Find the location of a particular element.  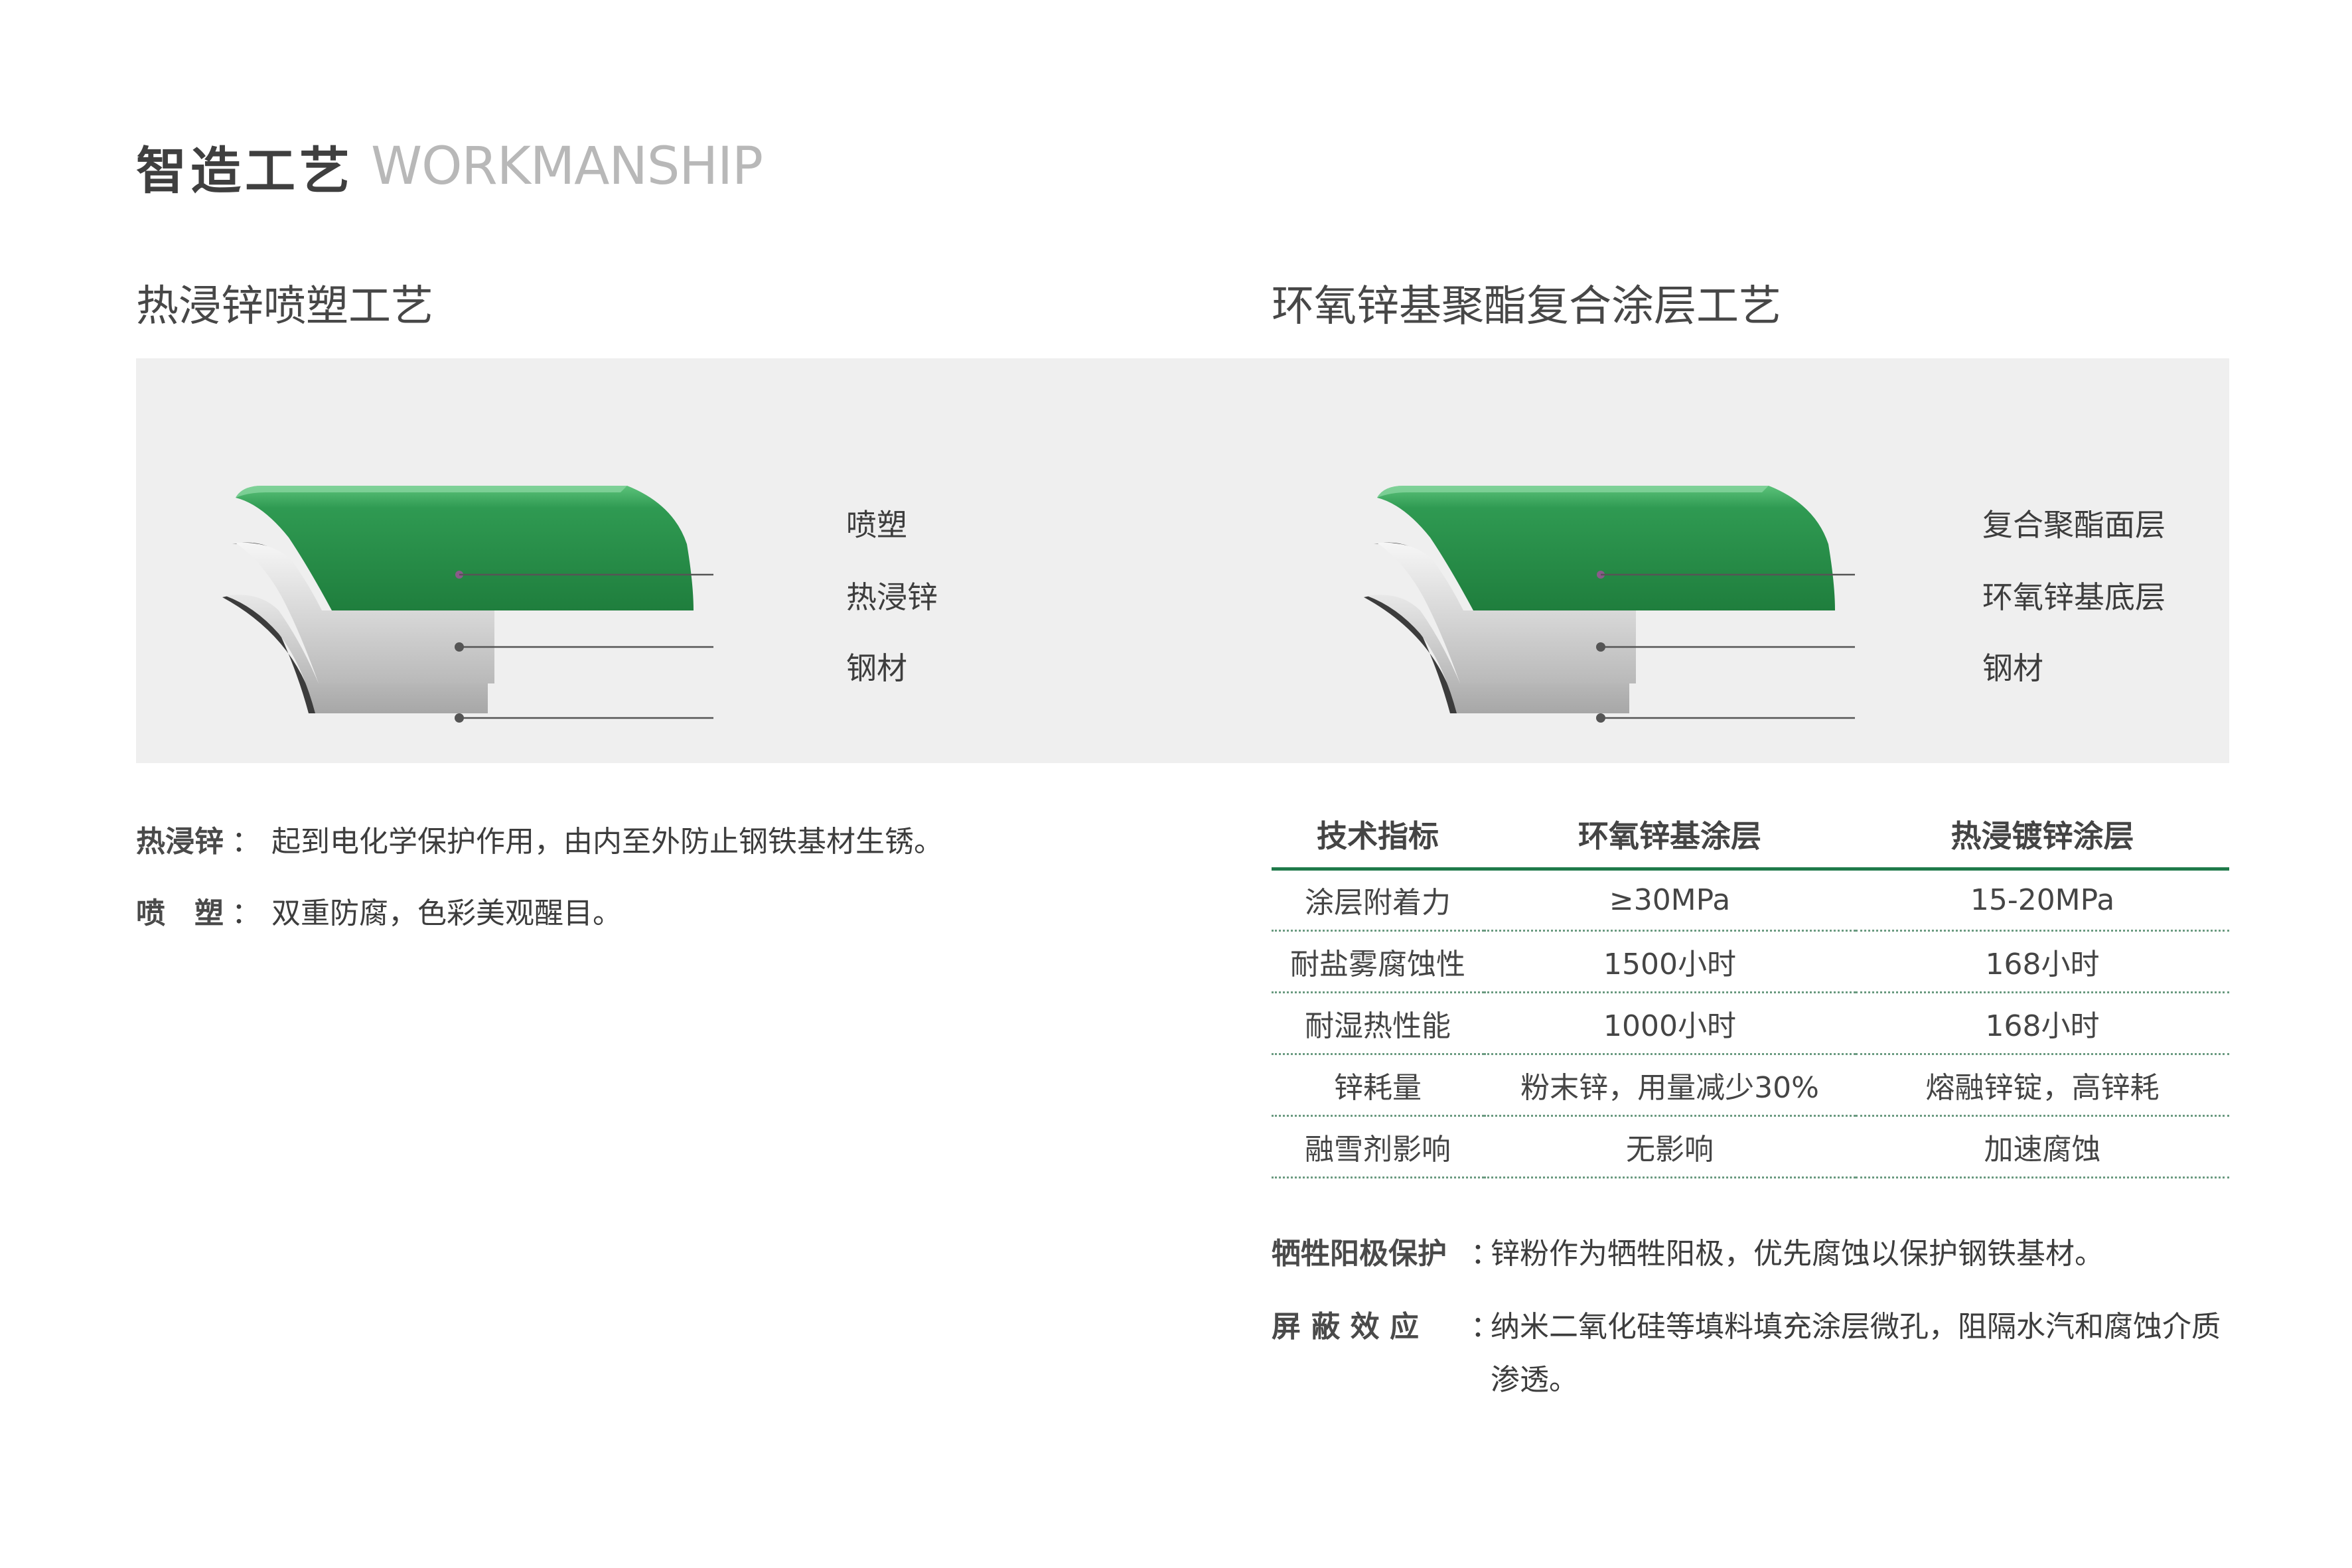

layer-diagram-epoxy is located at coordinates (1603, 567).